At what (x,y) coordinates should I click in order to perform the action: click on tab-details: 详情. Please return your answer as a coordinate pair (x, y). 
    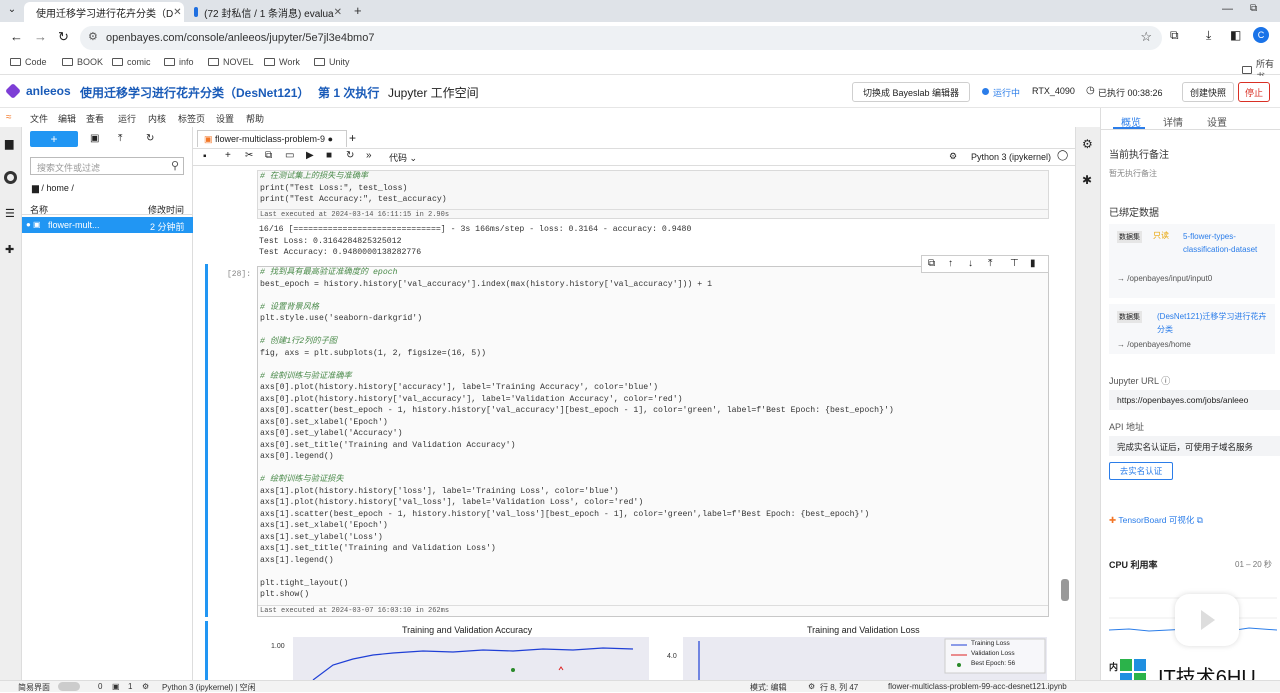
    Looking at the image, I should click on (1173, 121).